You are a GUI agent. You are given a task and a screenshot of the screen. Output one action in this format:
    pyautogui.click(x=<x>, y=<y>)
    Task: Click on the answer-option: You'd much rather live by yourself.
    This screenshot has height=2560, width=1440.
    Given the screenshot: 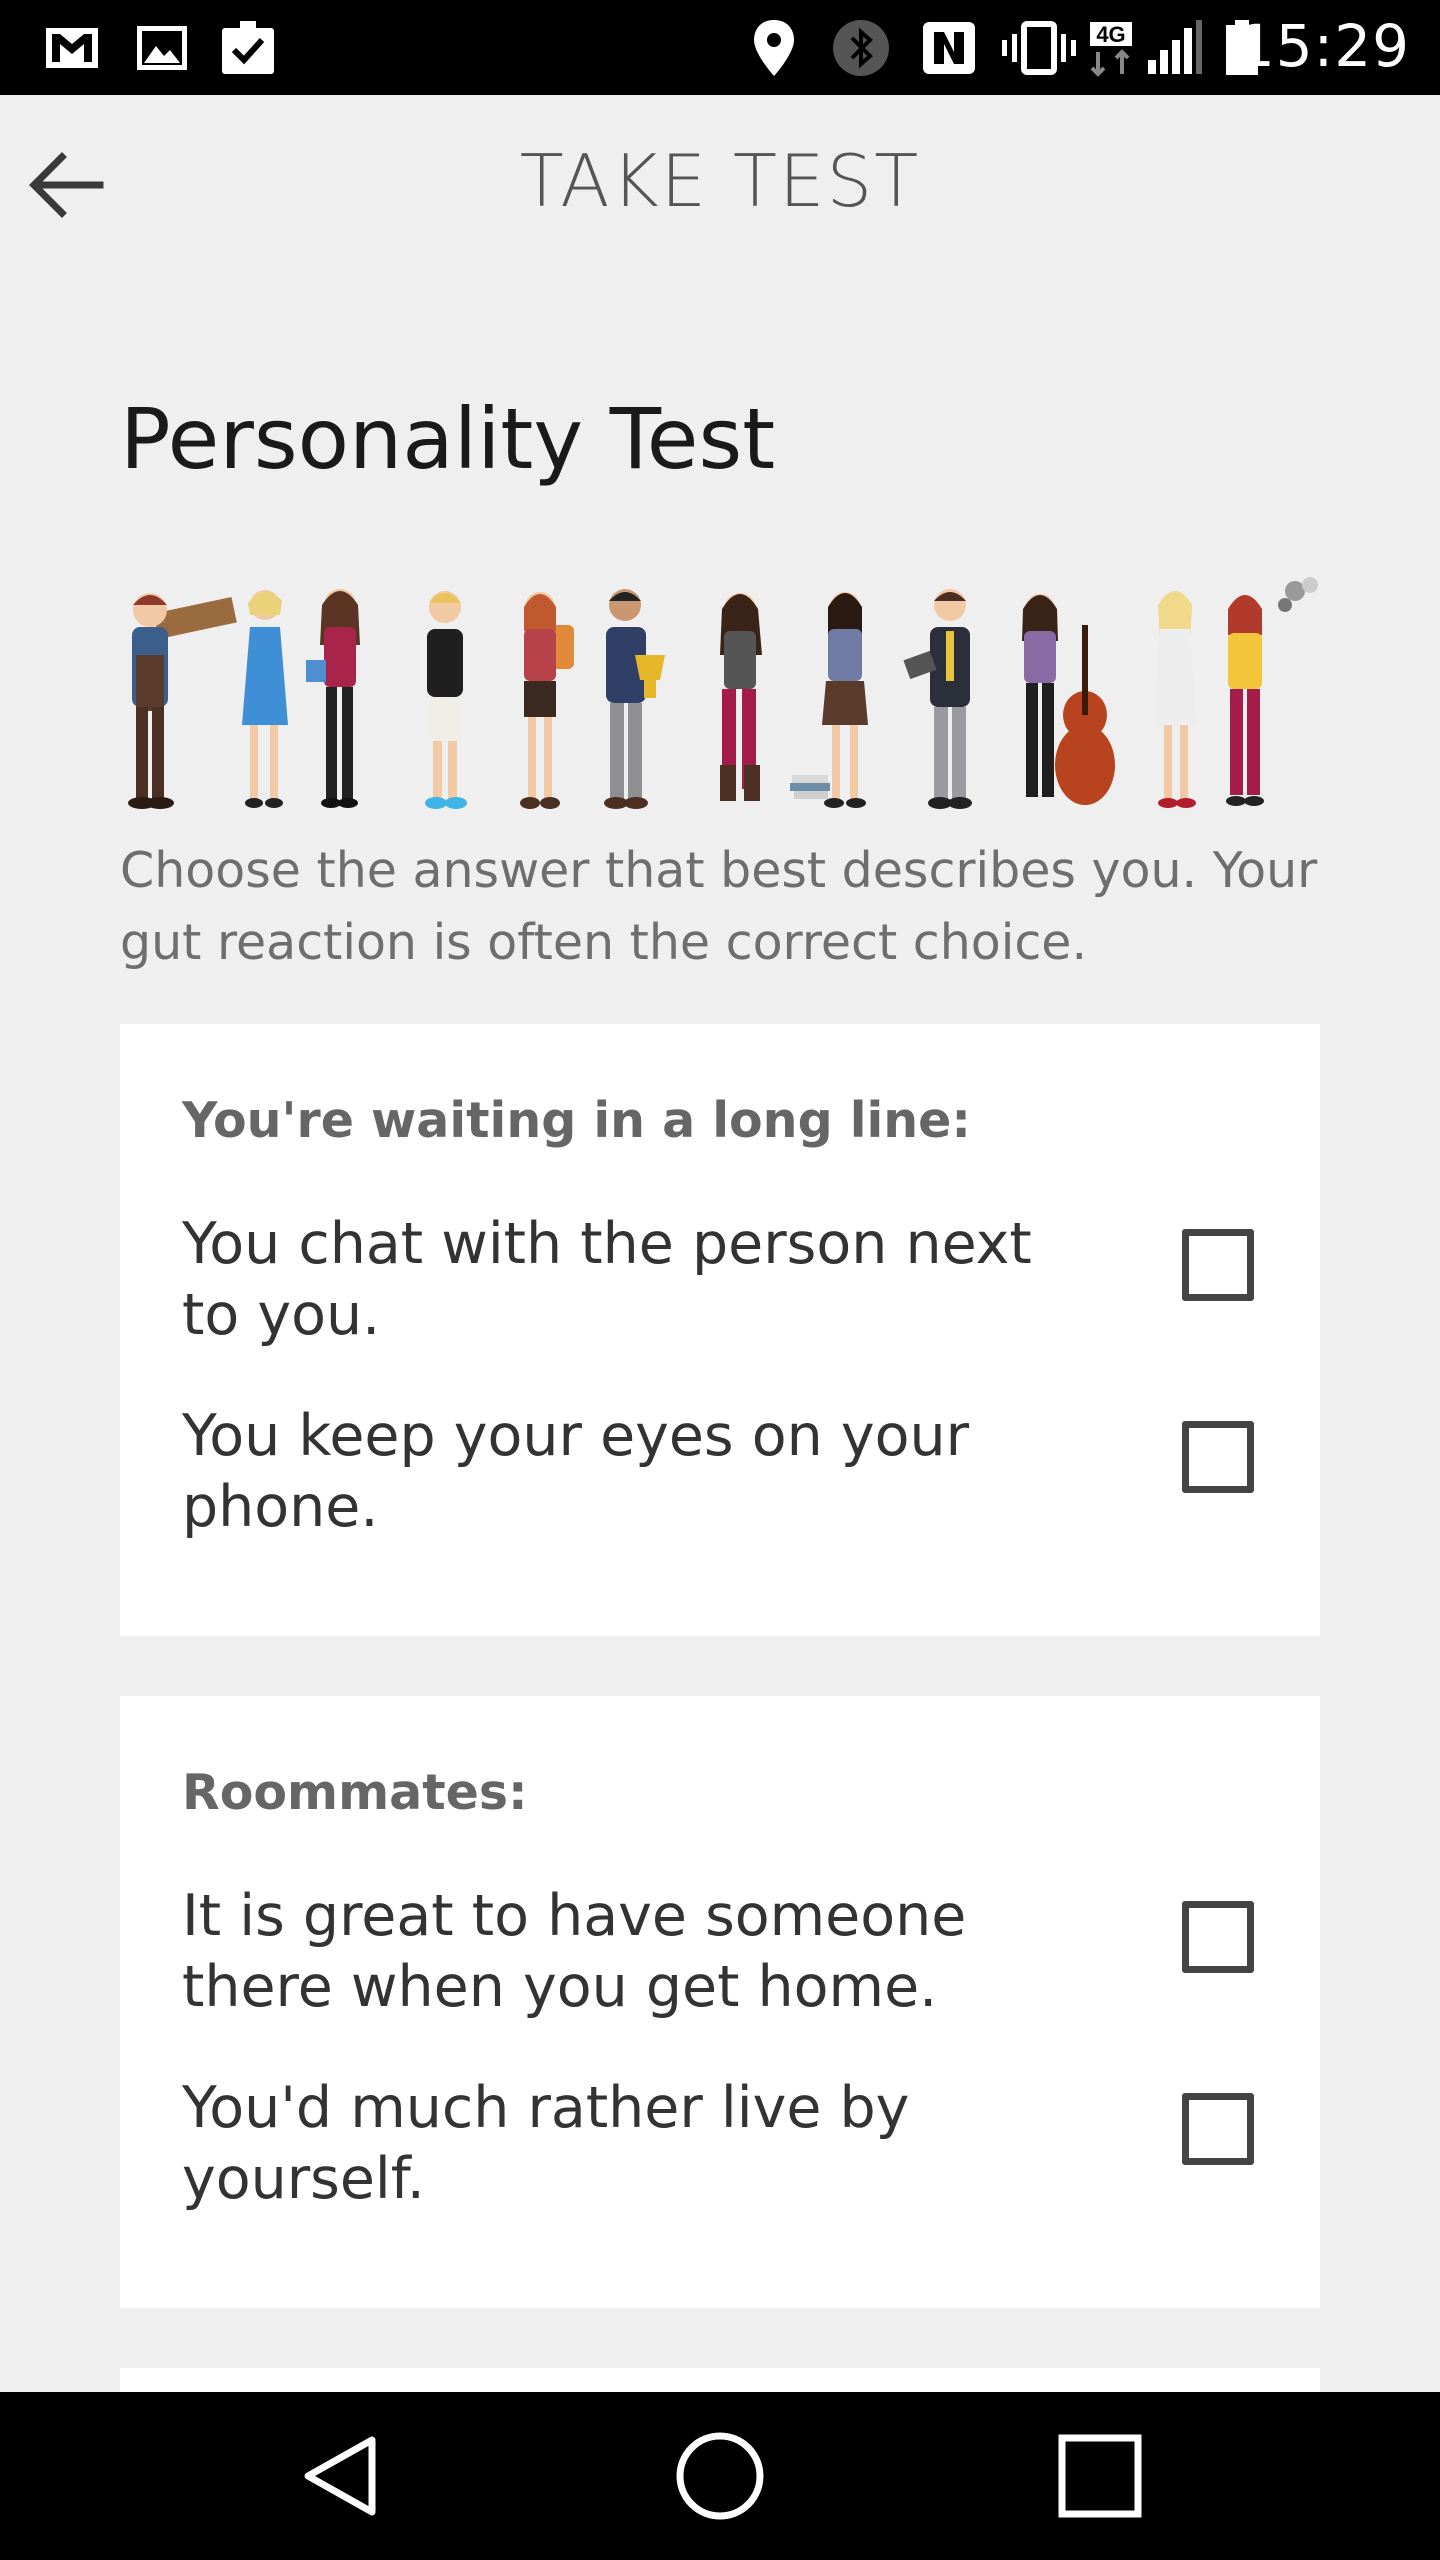 What is the action you would take?
    pyautogui.click(x=722, y=2148)
    